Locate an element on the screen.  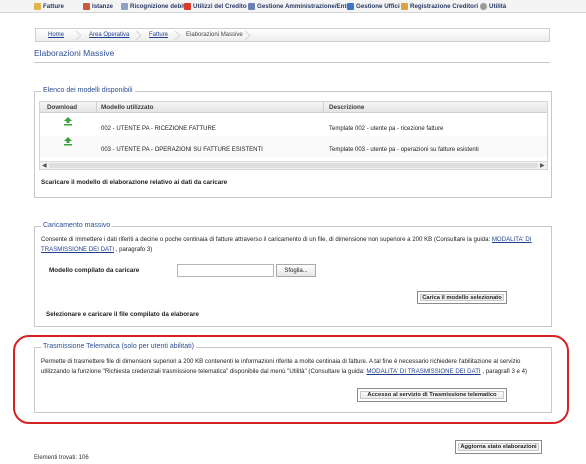
user-register-icon is located at coordinates (404, 6).